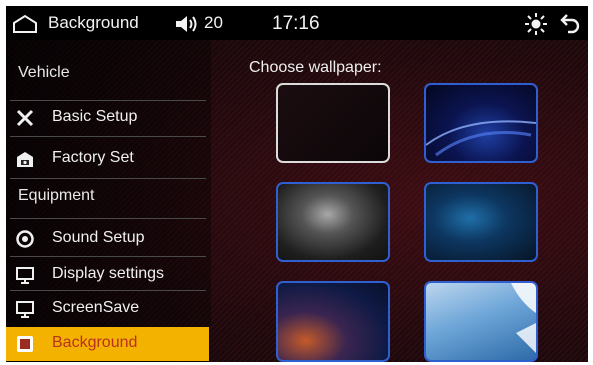  What do you see at coordinates (25, 275) in the screenshot?
I see `display-icon` at bounding box center [25, 275].